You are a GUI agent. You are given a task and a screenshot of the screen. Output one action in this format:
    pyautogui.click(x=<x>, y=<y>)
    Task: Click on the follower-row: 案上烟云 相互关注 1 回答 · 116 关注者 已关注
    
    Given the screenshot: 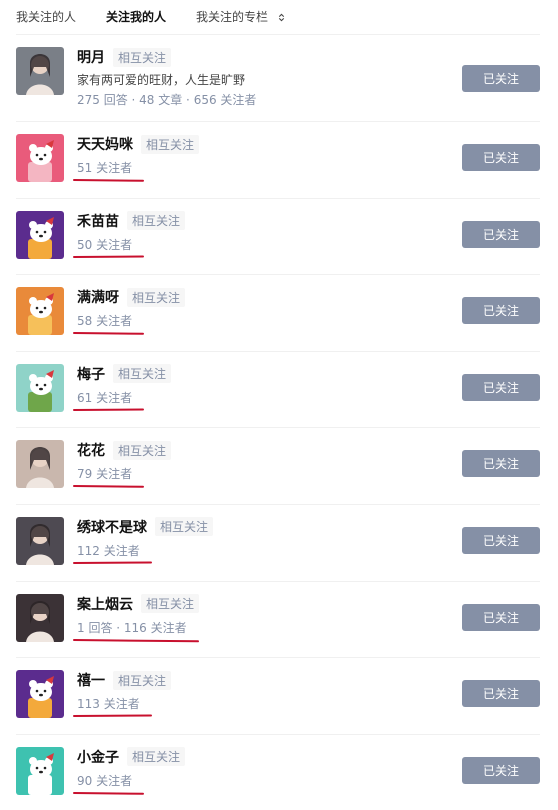 What is the action you would take?
    pyautogui.click(x=278, y=619)
    